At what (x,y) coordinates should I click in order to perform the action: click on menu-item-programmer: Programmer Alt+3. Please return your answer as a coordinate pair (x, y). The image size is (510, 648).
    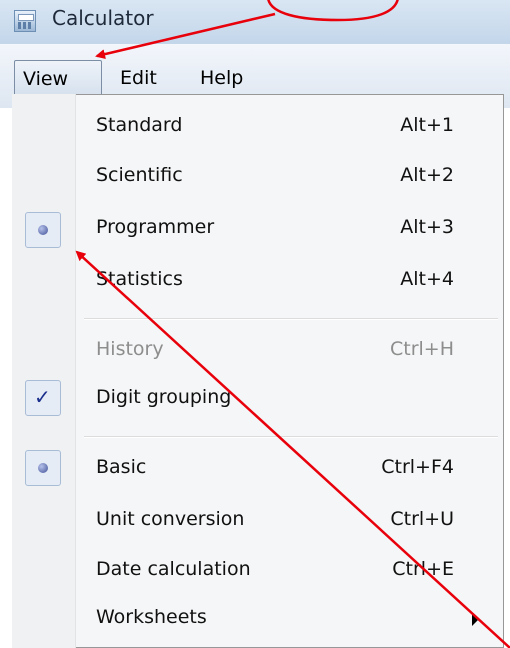
    Looking at the image, I should click on (286, 230).